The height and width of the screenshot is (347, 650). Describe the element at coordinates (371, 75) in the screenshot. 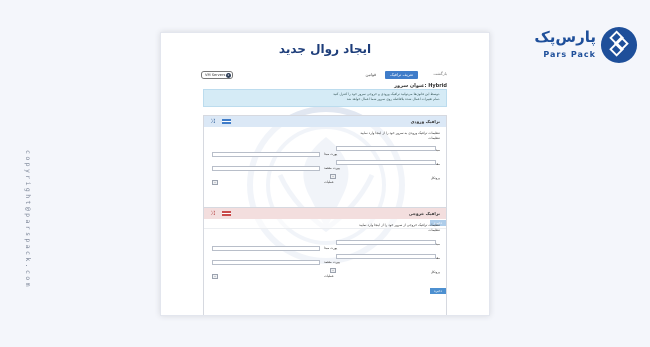

I see `tab-rules: قوانین` at that location.